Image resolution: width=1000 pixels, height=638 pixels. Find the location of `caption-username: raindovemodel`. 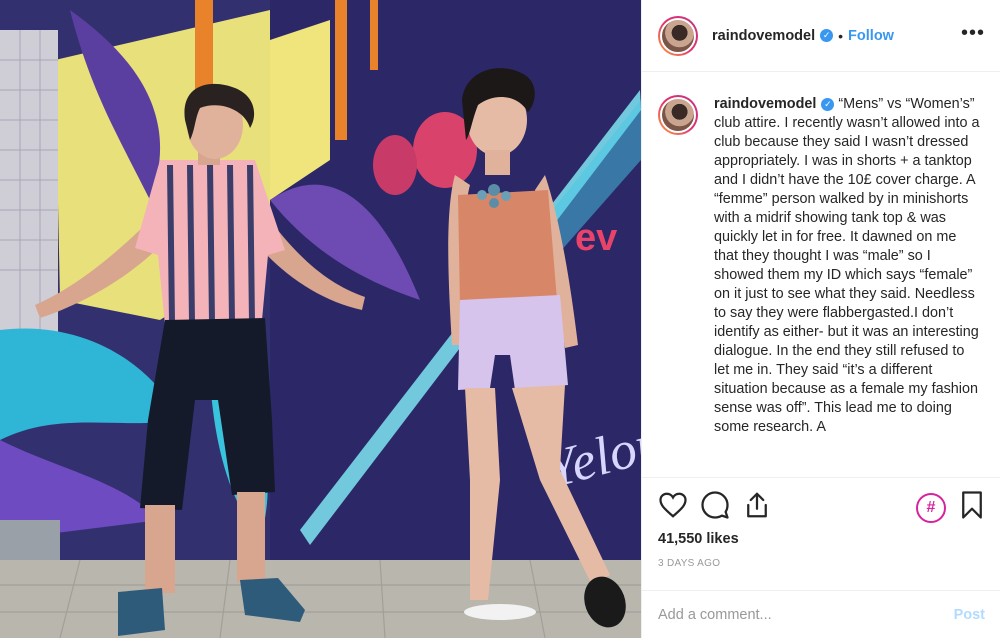

caption-username: raindovemodel is located at coordinates (765, 104).